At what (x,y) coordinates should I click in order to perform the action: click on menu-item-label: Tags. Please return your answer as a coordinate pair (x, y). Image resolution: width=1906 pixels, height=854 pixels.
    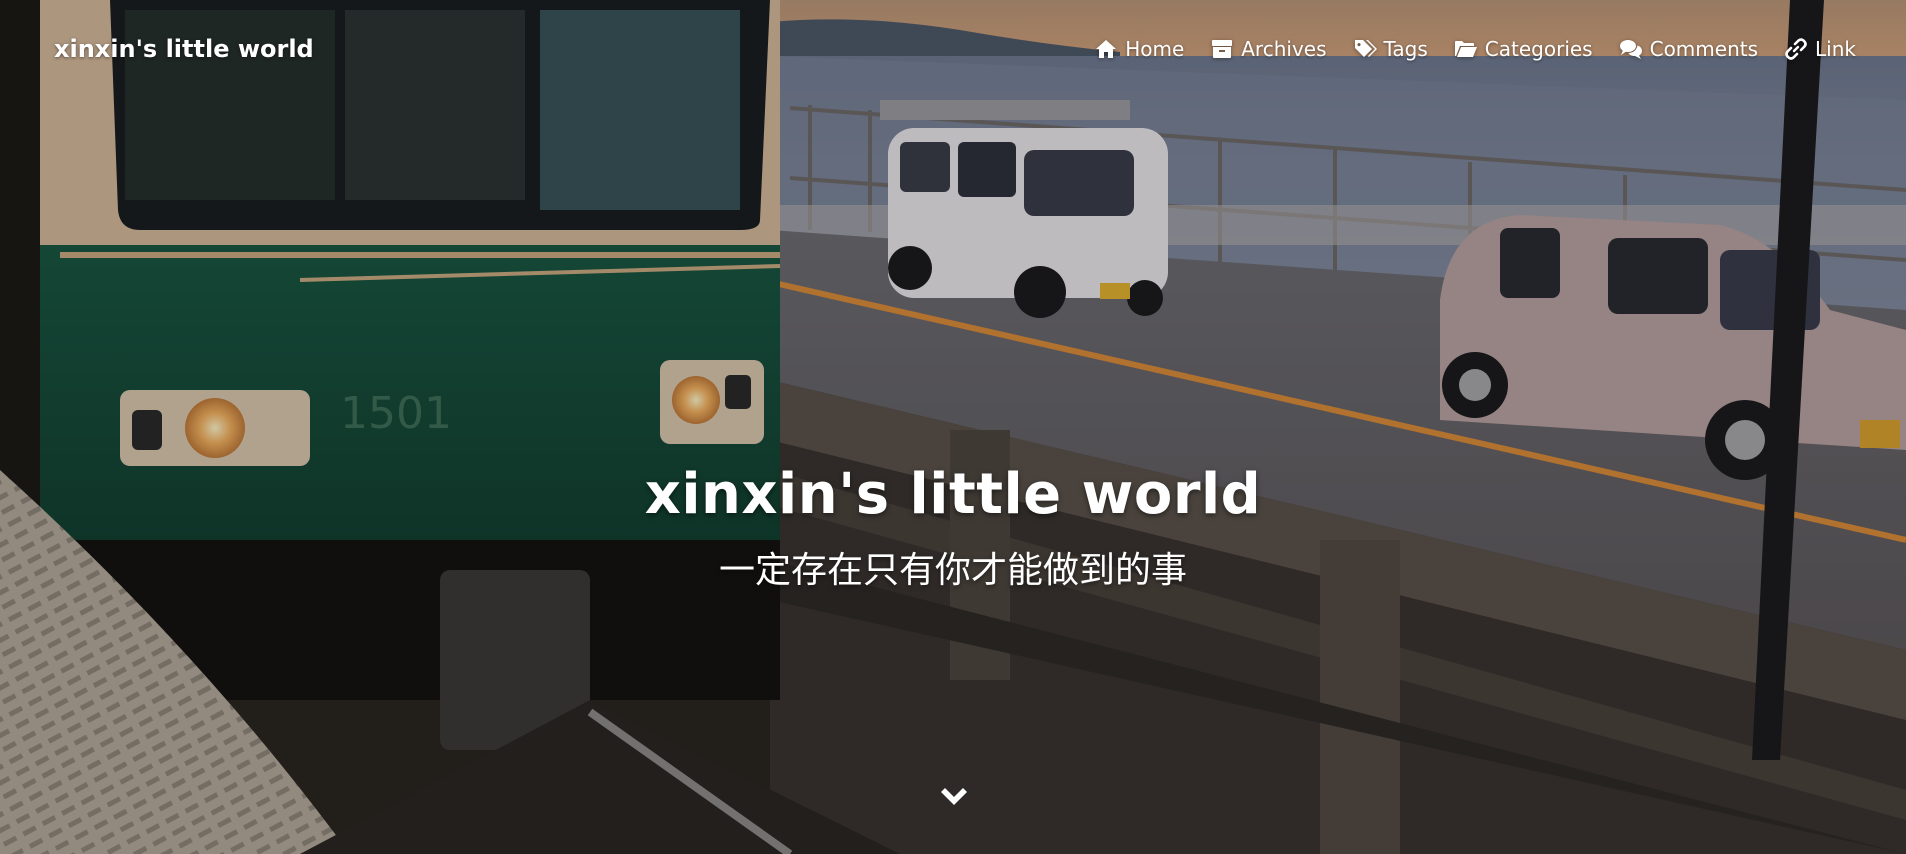
    Looking at the image, I should click on (1405, 49).